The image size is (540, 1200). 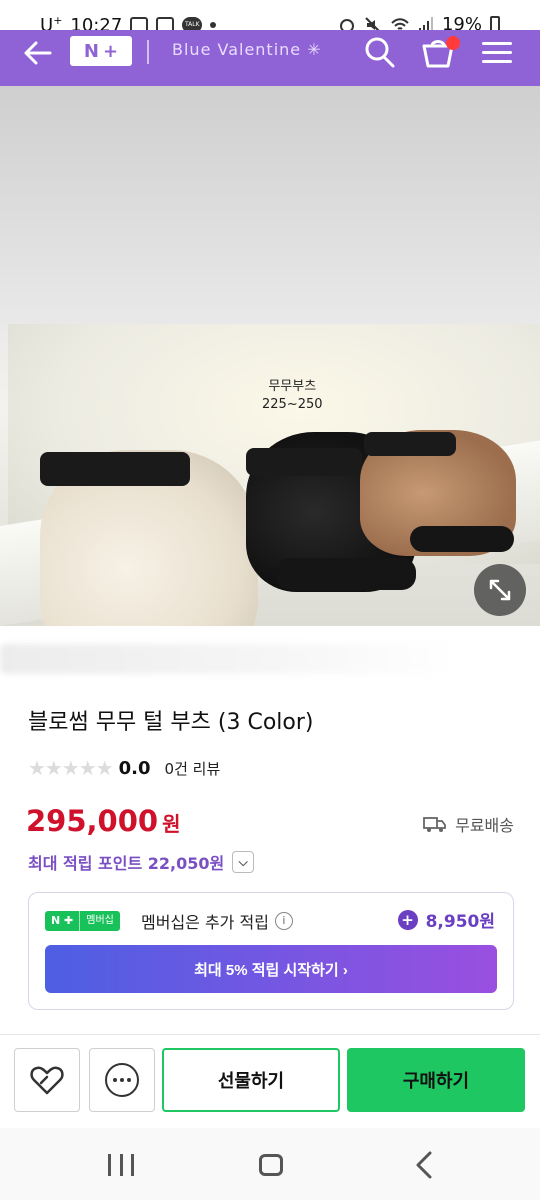 I want to click on logo-n: N, so click(x=91, y=51).